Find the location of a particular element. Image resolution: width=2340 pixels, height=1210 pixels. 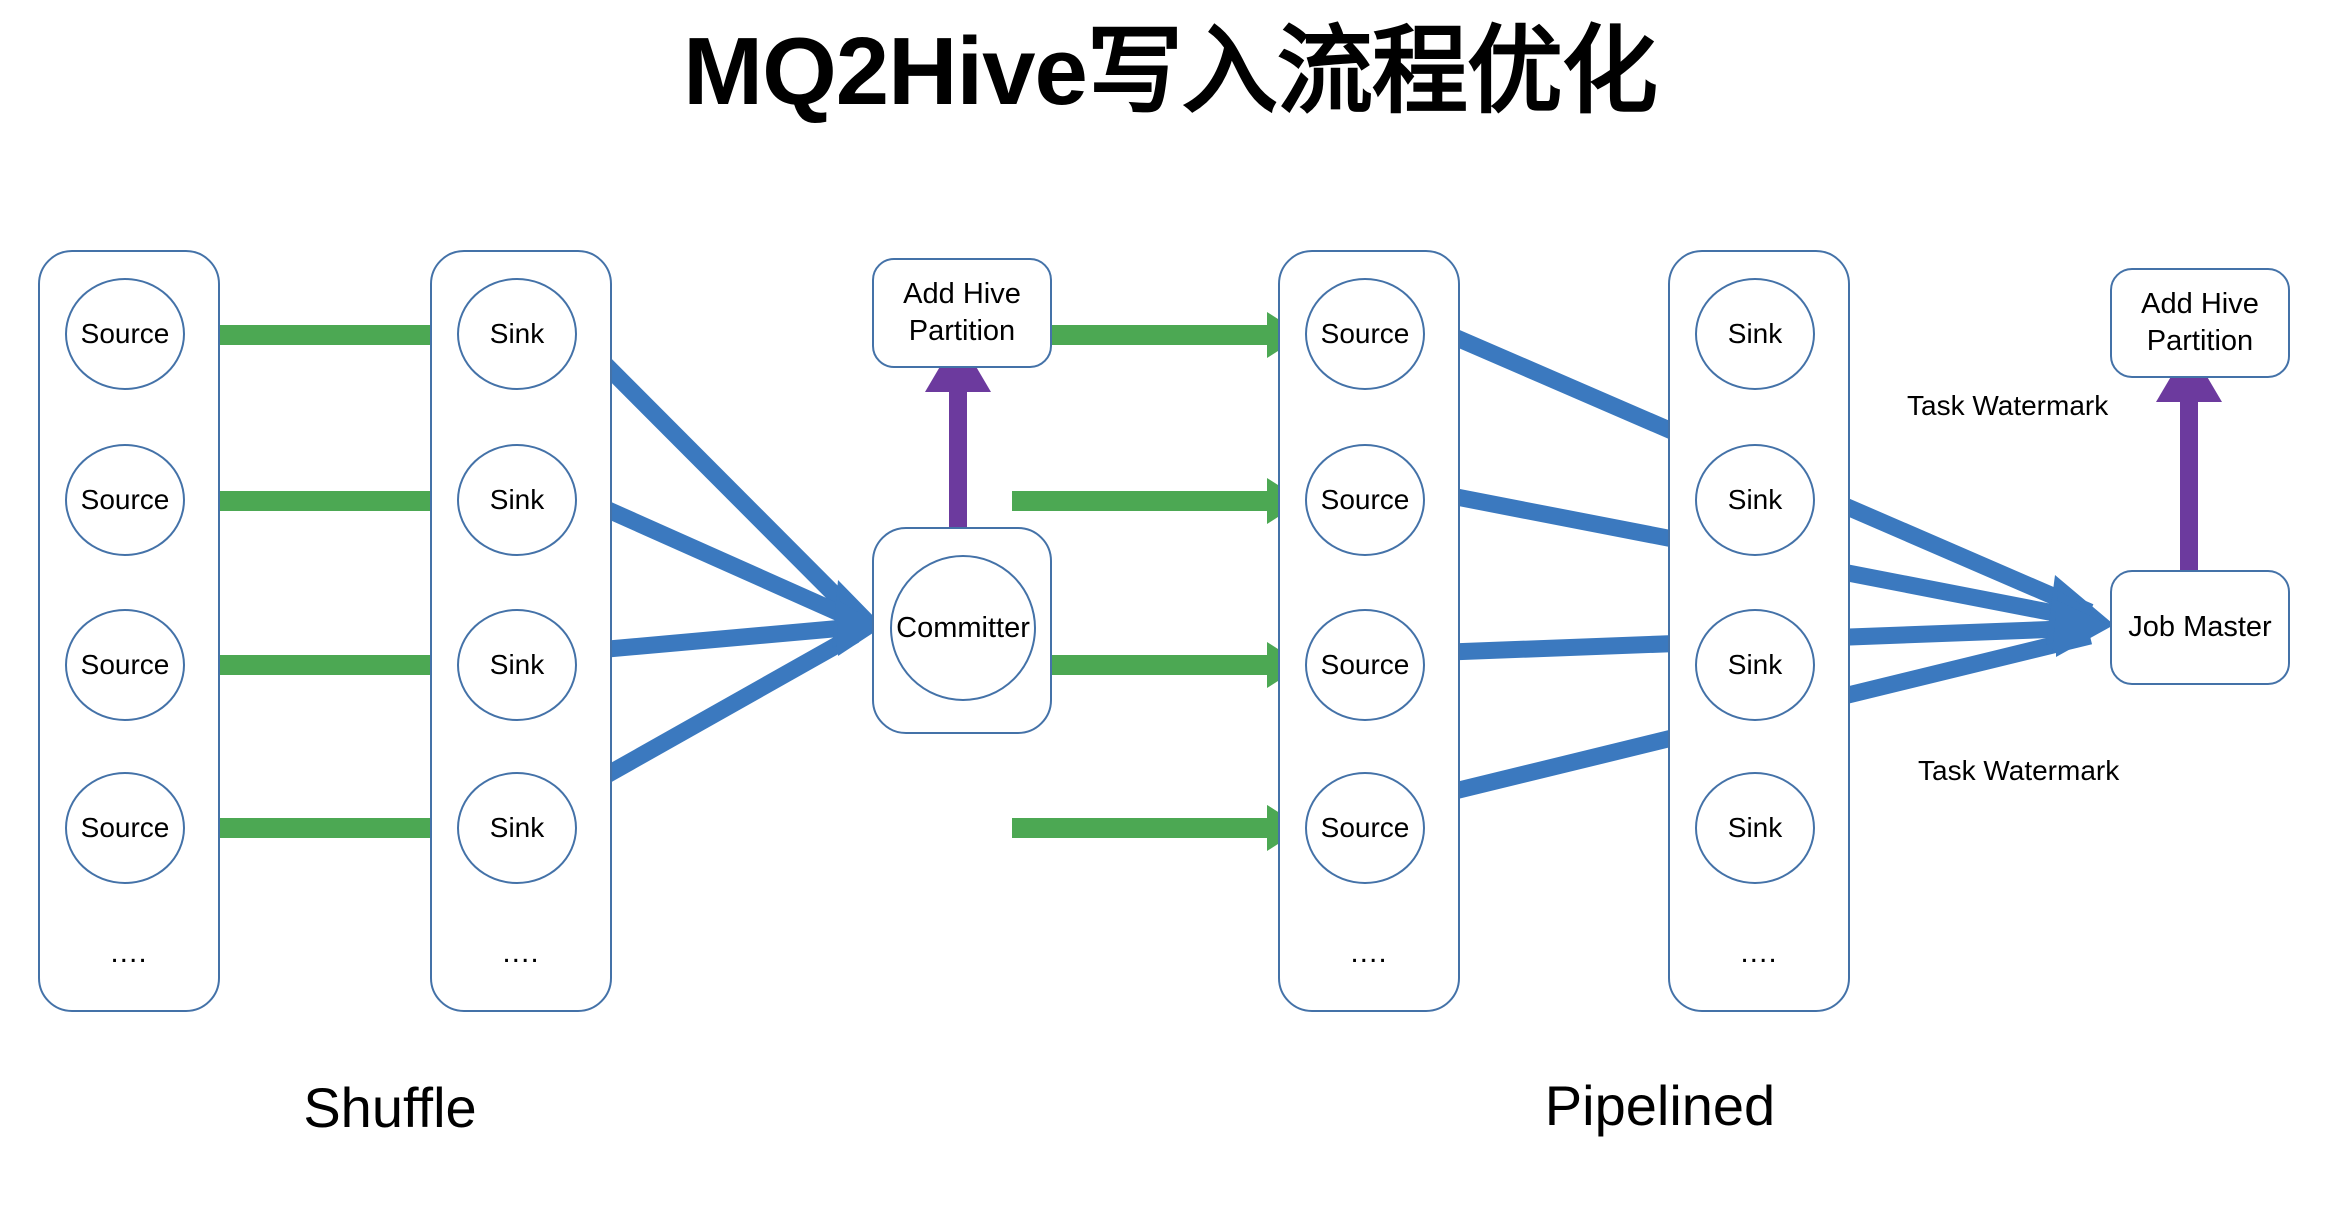

right-sink-node-4: Sink is located at coordinates (1755, 828).